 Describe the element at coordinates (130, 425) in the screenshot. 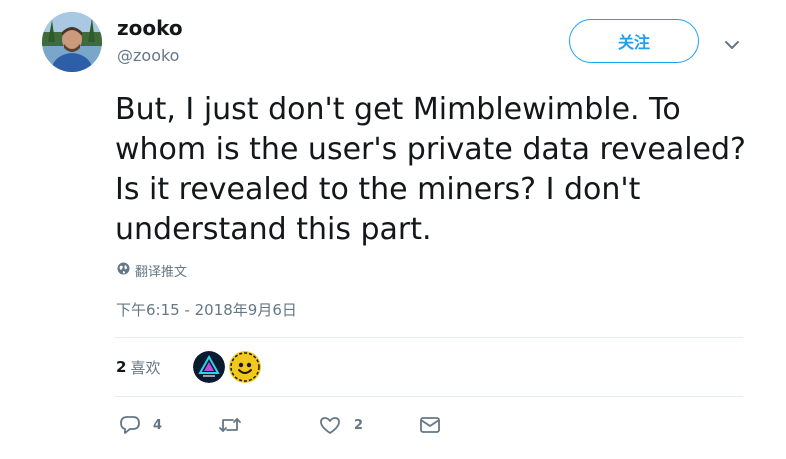

I see `reply-icon` at that location.